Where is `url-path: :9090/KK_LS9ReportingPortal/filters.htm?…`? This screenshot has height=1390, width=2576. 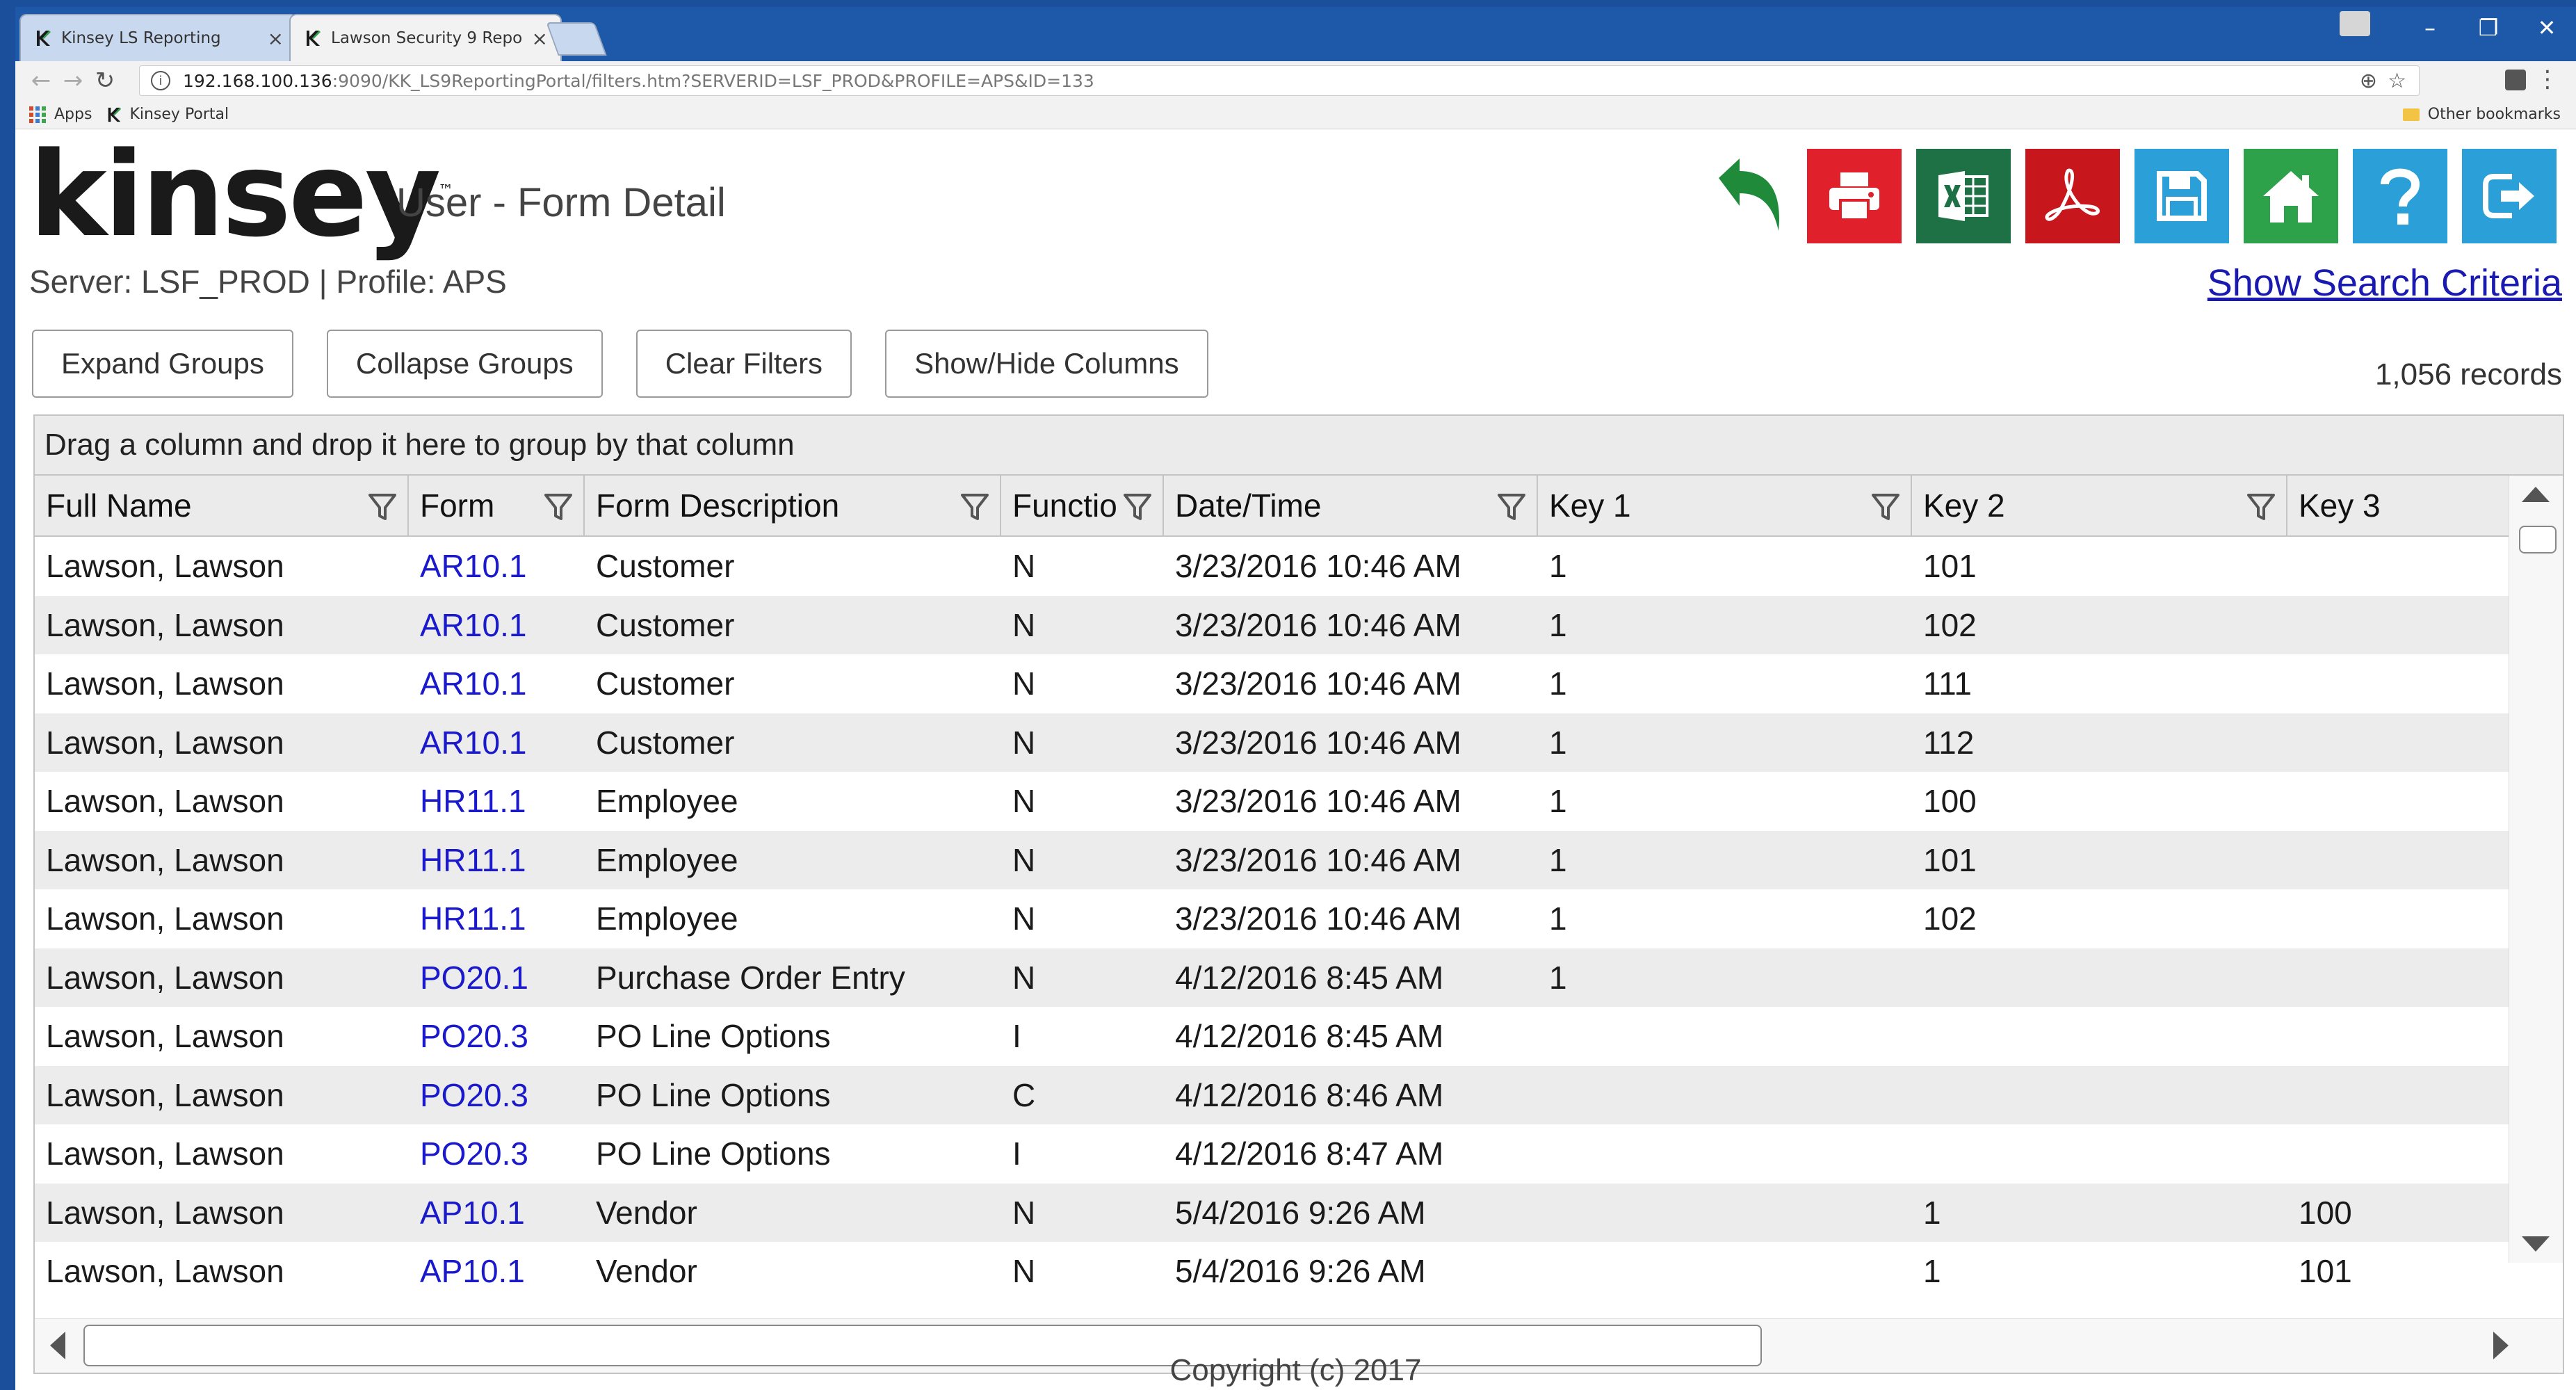
url-path: :9090/KK_LS9ReportingPortal/filters.htm?… is located at coordinates (713, 80).